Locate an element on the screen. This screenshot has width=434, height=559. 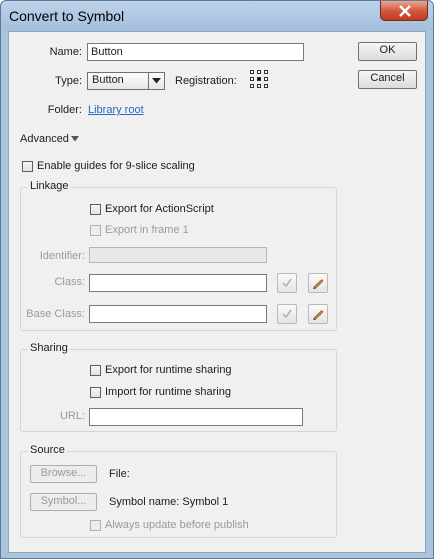
title-bar: Convert to Symbol is located at coordinates (217, 16).